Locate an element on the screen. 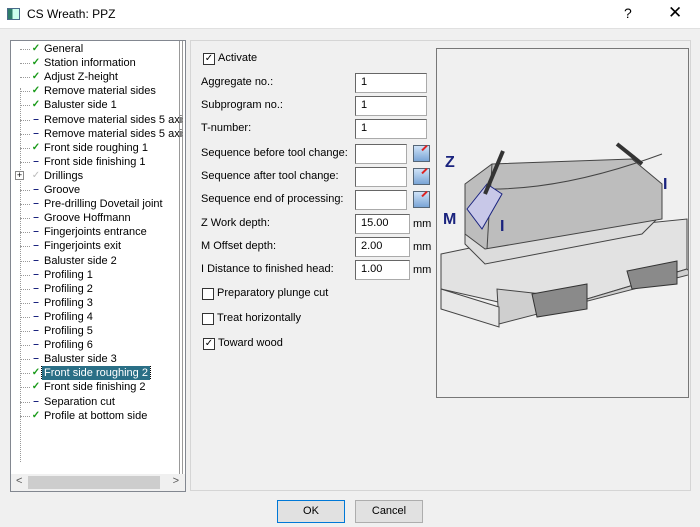 The width and height of the screenshot is (700, 527). expand-icon: + is located at coordinates (19, 175).